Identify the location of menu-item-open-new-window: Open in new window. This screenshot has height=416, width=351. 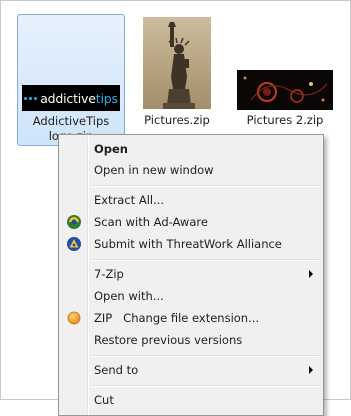
(191, 170).